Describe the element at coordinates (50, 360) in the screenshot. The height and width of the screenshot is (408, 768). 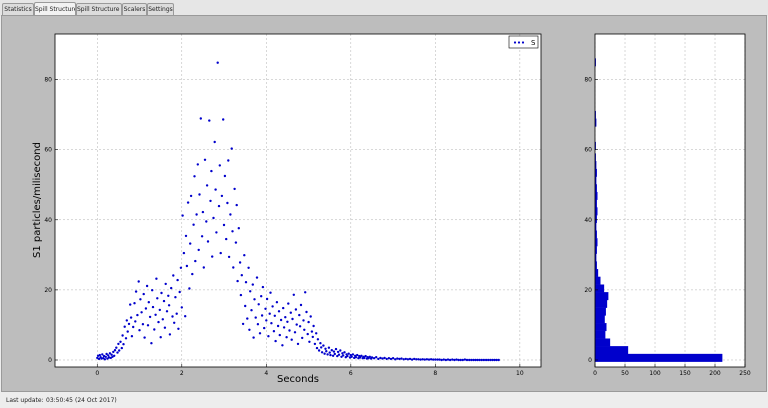
I see `scatter-y-tick-label: 0` at that location.